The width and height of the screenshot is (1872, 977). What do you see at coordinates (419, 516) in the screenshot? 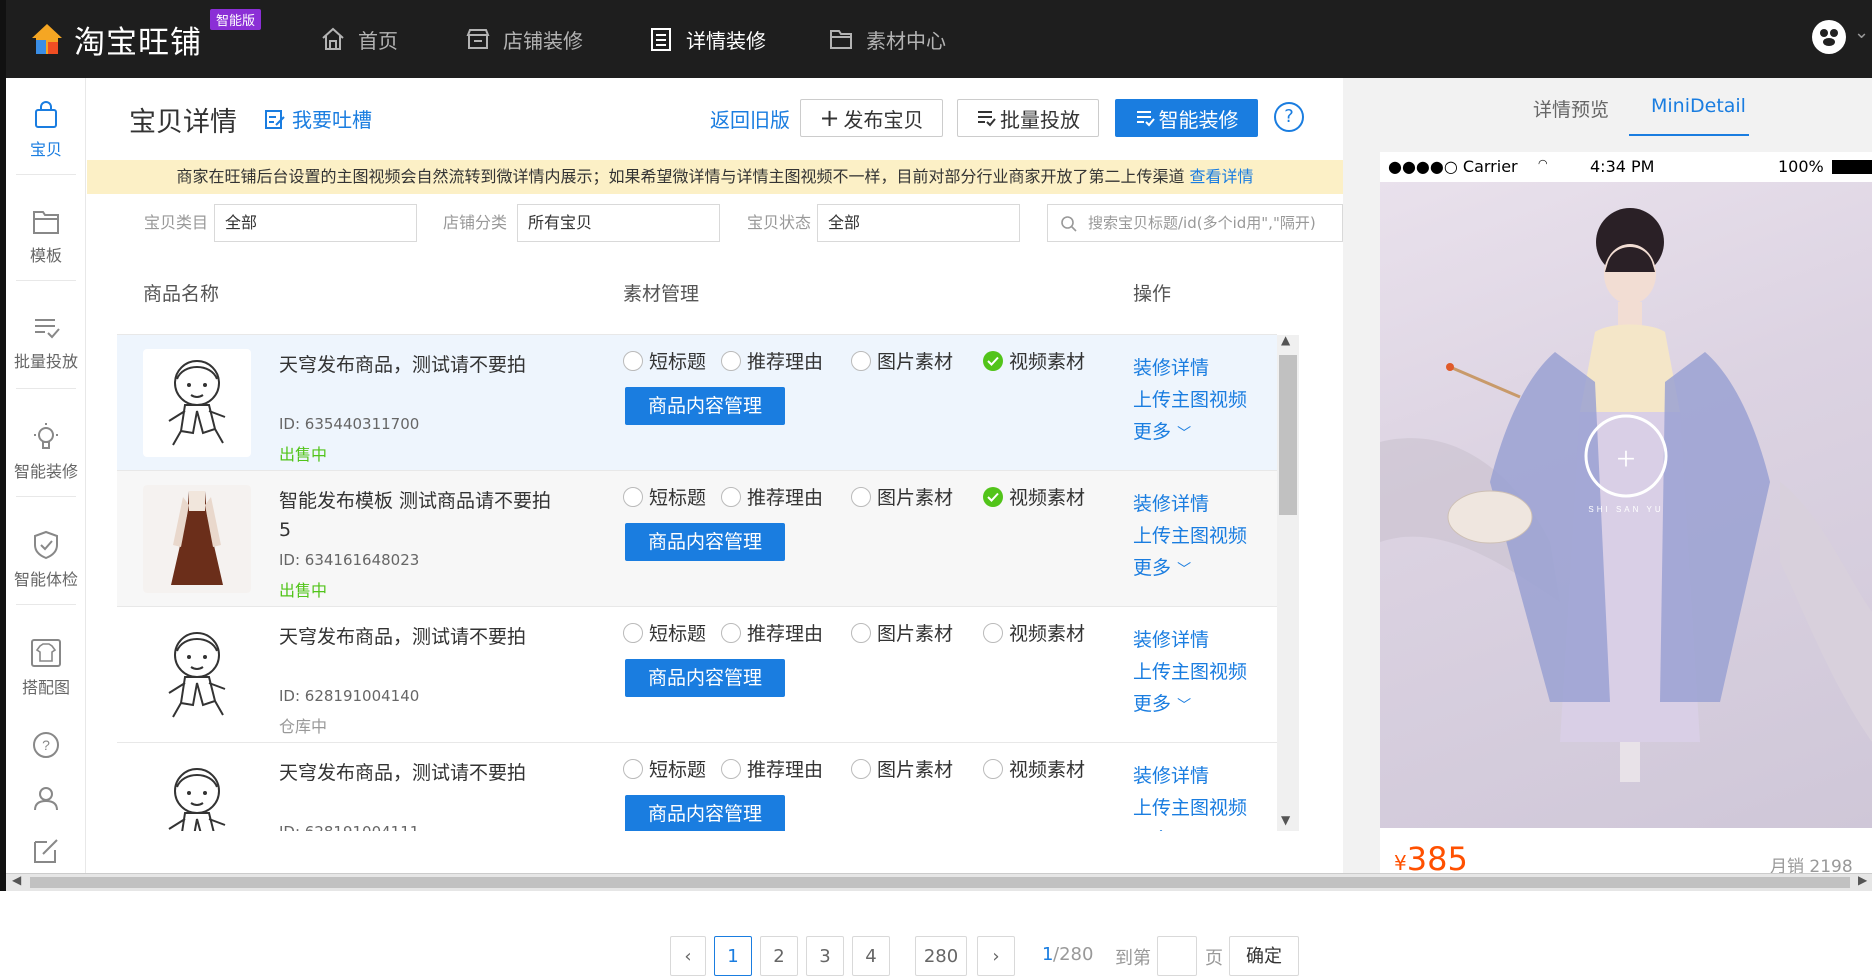
I see `product-name: 智能发布模板 测试商品请不要拍5` at bounding box center [419, 516].